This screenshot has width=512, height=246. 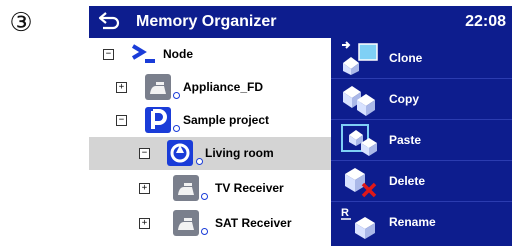 I want to click on delete-icon, so click(x=360, y=181).